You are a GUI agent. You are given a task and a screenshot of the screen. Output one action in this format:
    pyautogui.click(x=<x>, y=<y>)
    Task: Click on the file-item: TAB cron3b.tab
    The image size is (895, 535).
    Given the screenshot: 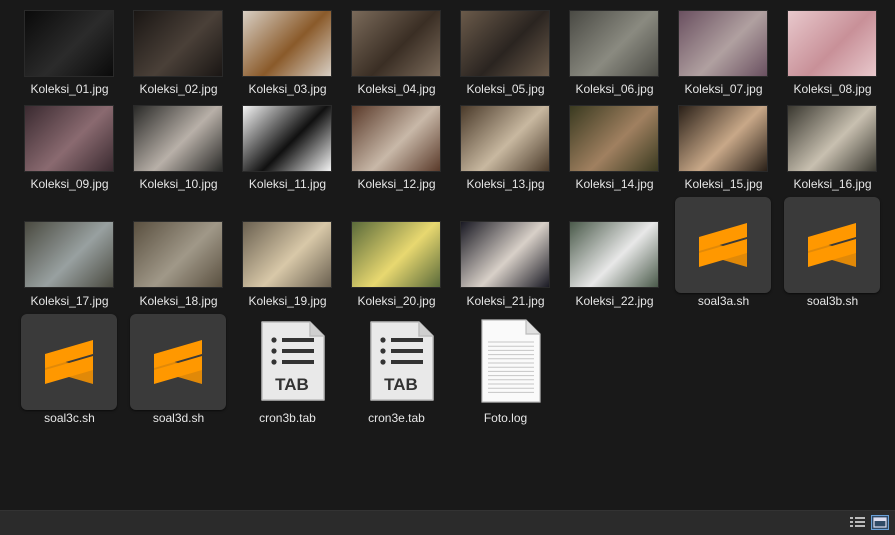 What is the action you would take?
    pyautogui.click(x=287, y=255)
    